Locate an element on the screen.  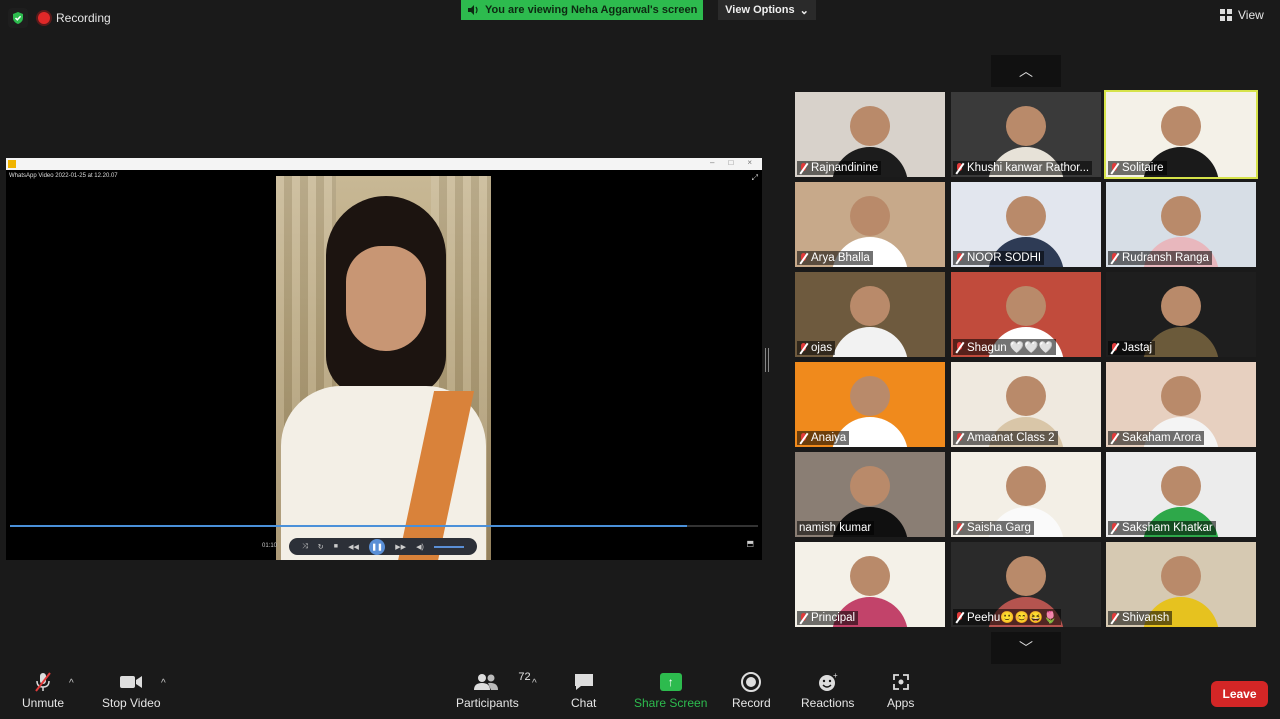
participant-tile: Rudransh Ranga is located at coordinates (1181, 224).